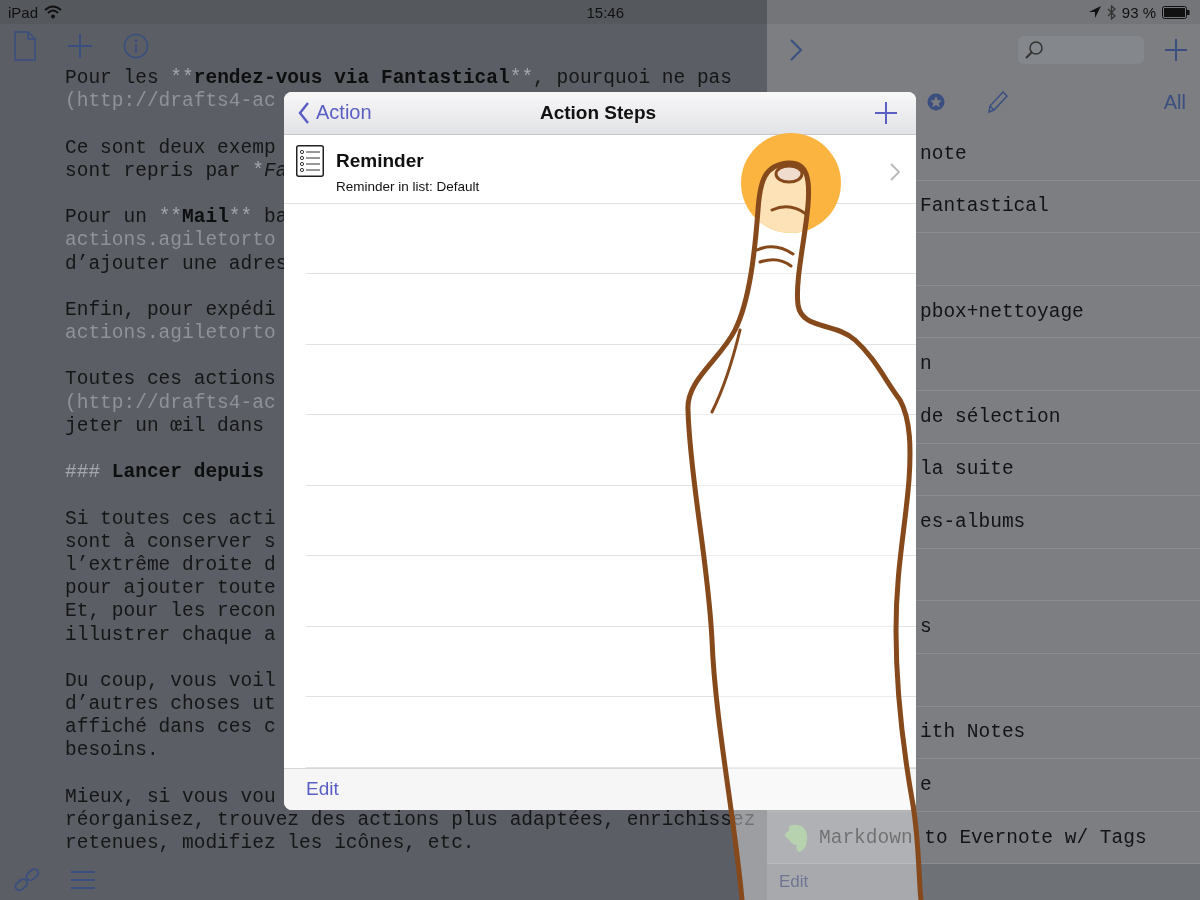 Image resolution: width=1200 pixels, height=900 pixels. Describe the element at coordinates (1138, 12) in the screenshot. I see `battery-percent: 93 %` at that location.